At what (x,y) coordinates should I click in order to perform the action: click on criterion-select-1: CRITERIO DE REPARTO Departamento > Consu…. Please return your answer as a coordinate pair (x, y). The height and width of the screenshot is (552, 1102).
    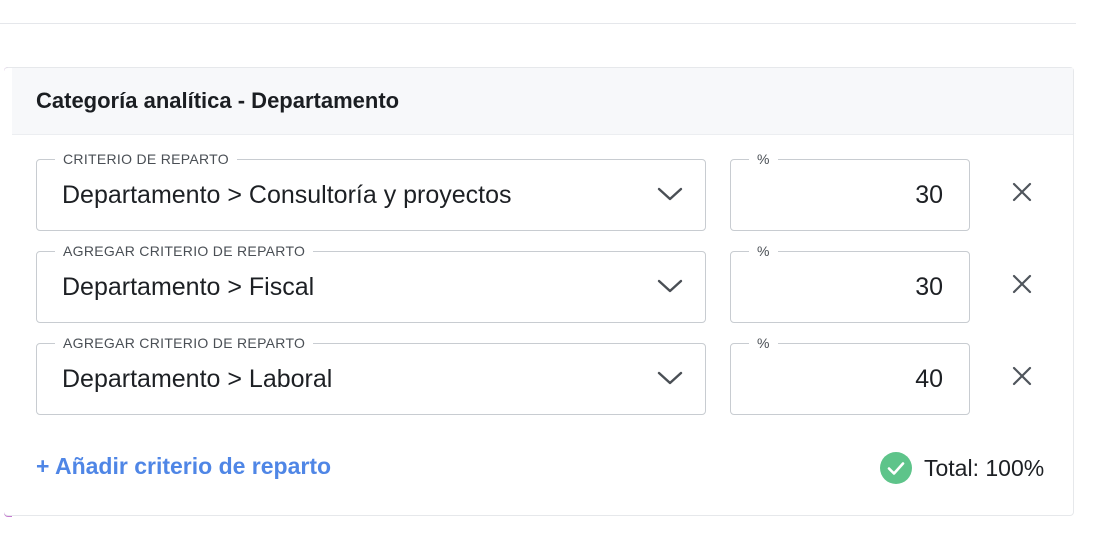
    Looking at the image, I should click on (371, 190).